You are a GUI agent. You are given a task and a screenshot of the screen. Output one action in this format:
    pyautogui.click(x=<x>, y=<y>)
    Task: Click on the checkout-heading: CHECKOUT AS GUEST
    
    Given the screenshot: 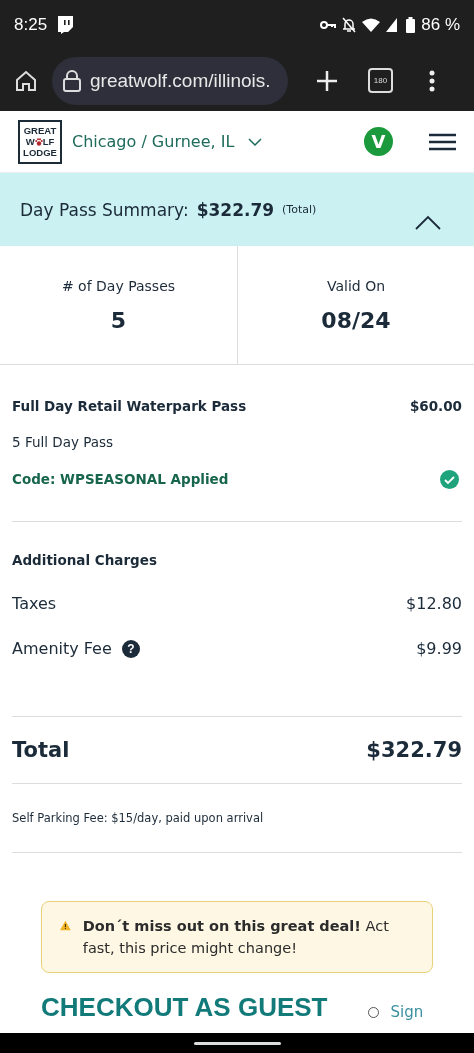 What is the action you would take?
    pyautogui.click(x=184, y=1007)
    